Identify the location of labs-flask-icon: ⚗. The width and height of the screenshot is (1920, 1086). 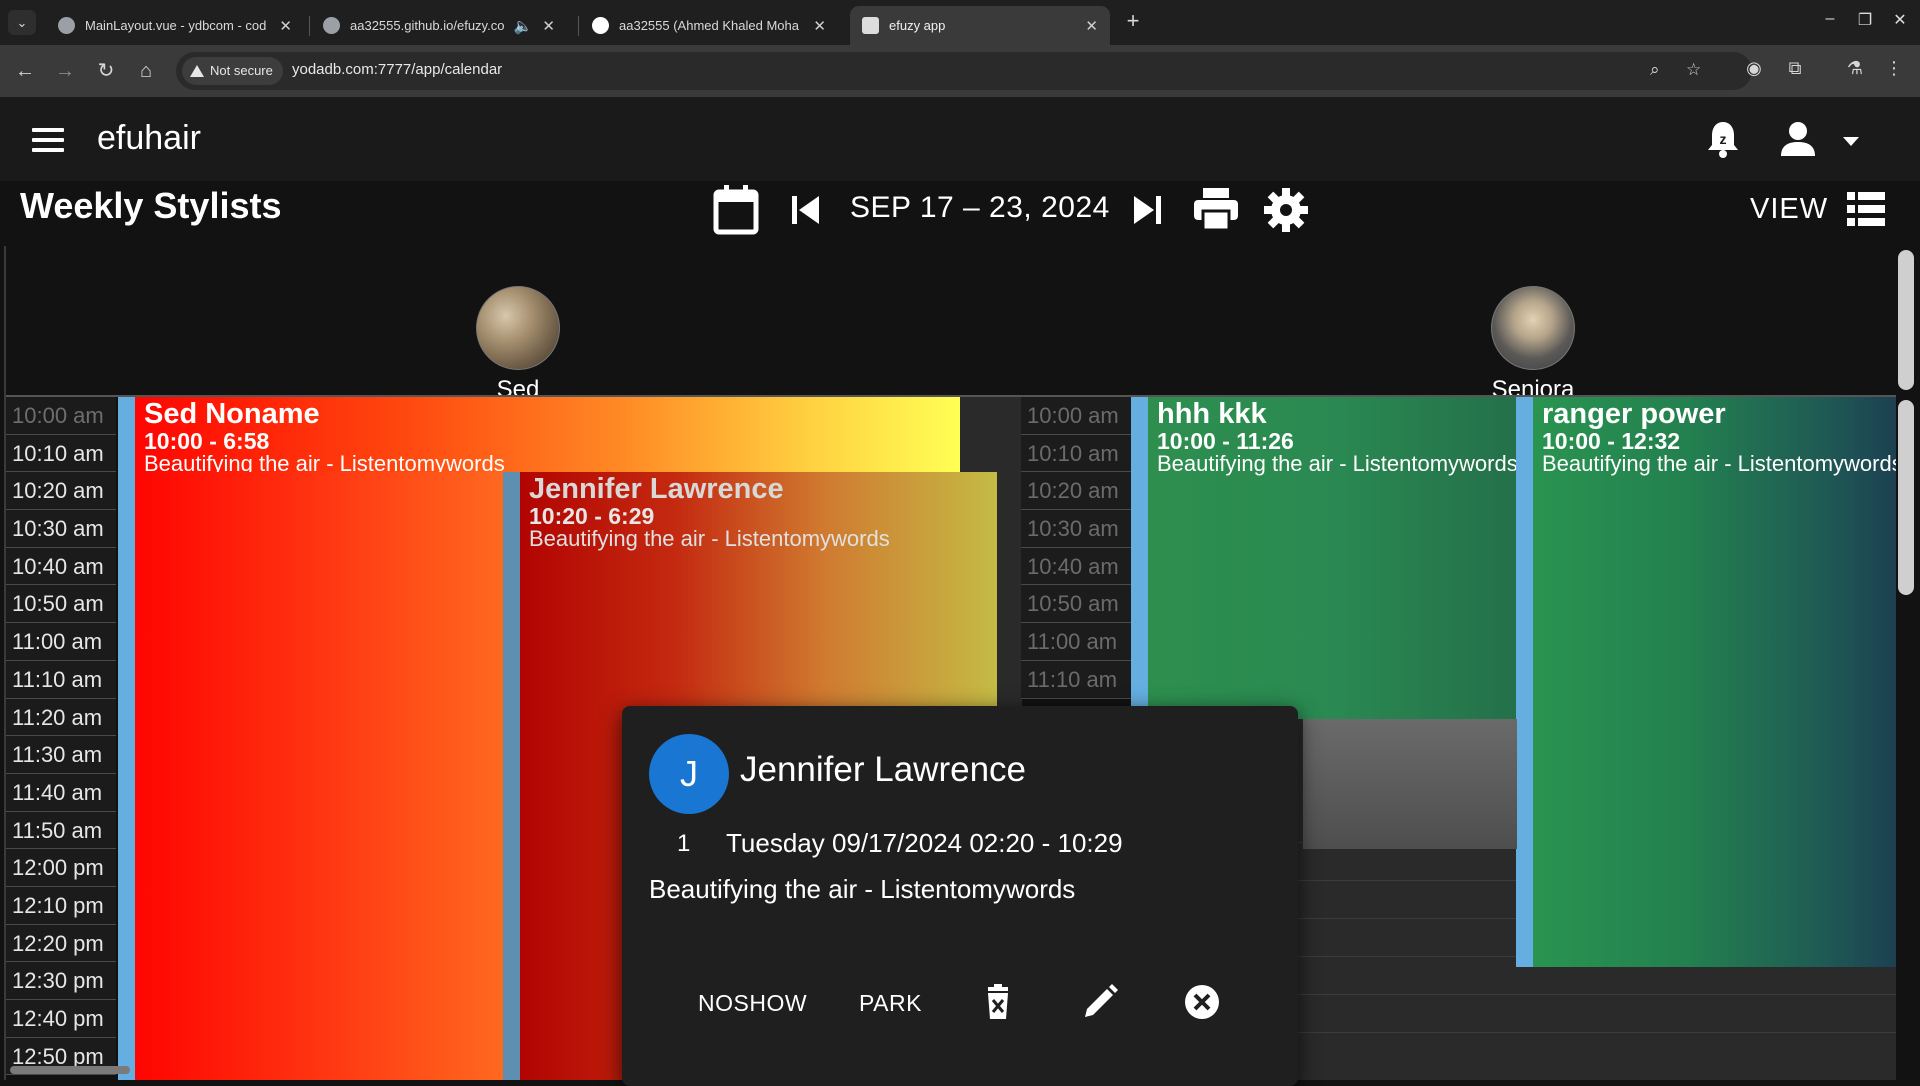
(1855, 68).